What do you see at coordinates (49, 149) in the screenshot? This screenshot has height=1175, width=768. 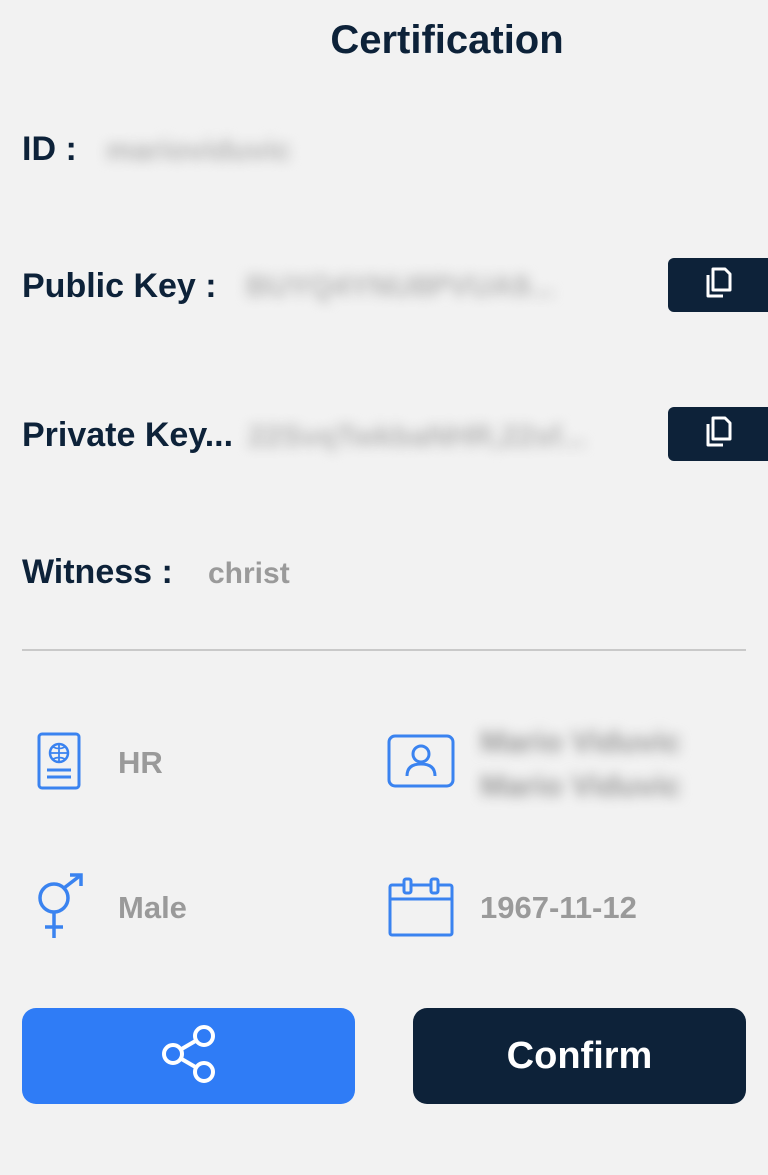 I see `id-label: ID :` at bounding box center [49, 149].